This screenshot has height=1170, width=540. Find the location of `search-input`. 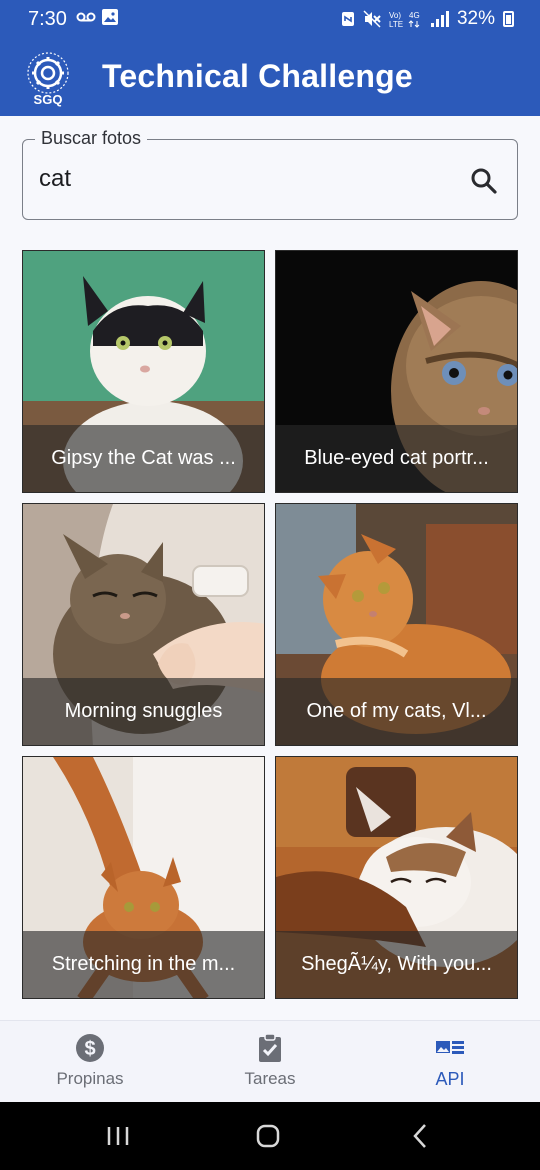

search-input is located at coordinates (239, 179).